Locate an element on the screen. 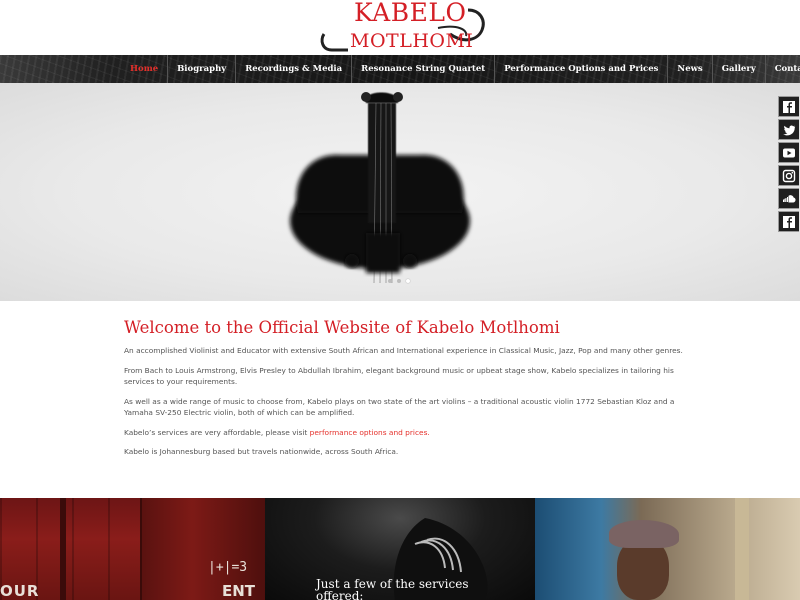  instagram-icon is located at coordinates (789, 175).